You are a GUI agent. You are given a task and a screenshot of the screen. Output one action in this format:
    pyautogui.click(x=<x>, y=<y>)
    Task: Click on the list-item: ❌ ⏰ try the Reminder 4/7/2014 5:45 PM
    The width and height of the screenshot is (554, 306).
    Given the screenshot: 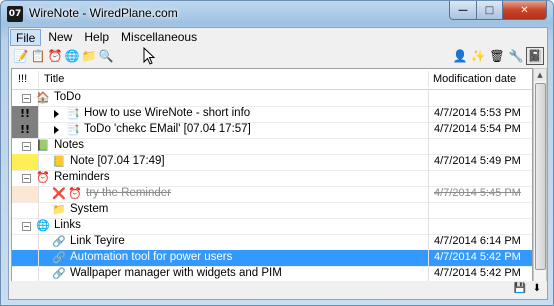 What is the action you would take?
    pyautogui.click(x=272, y=194)
    